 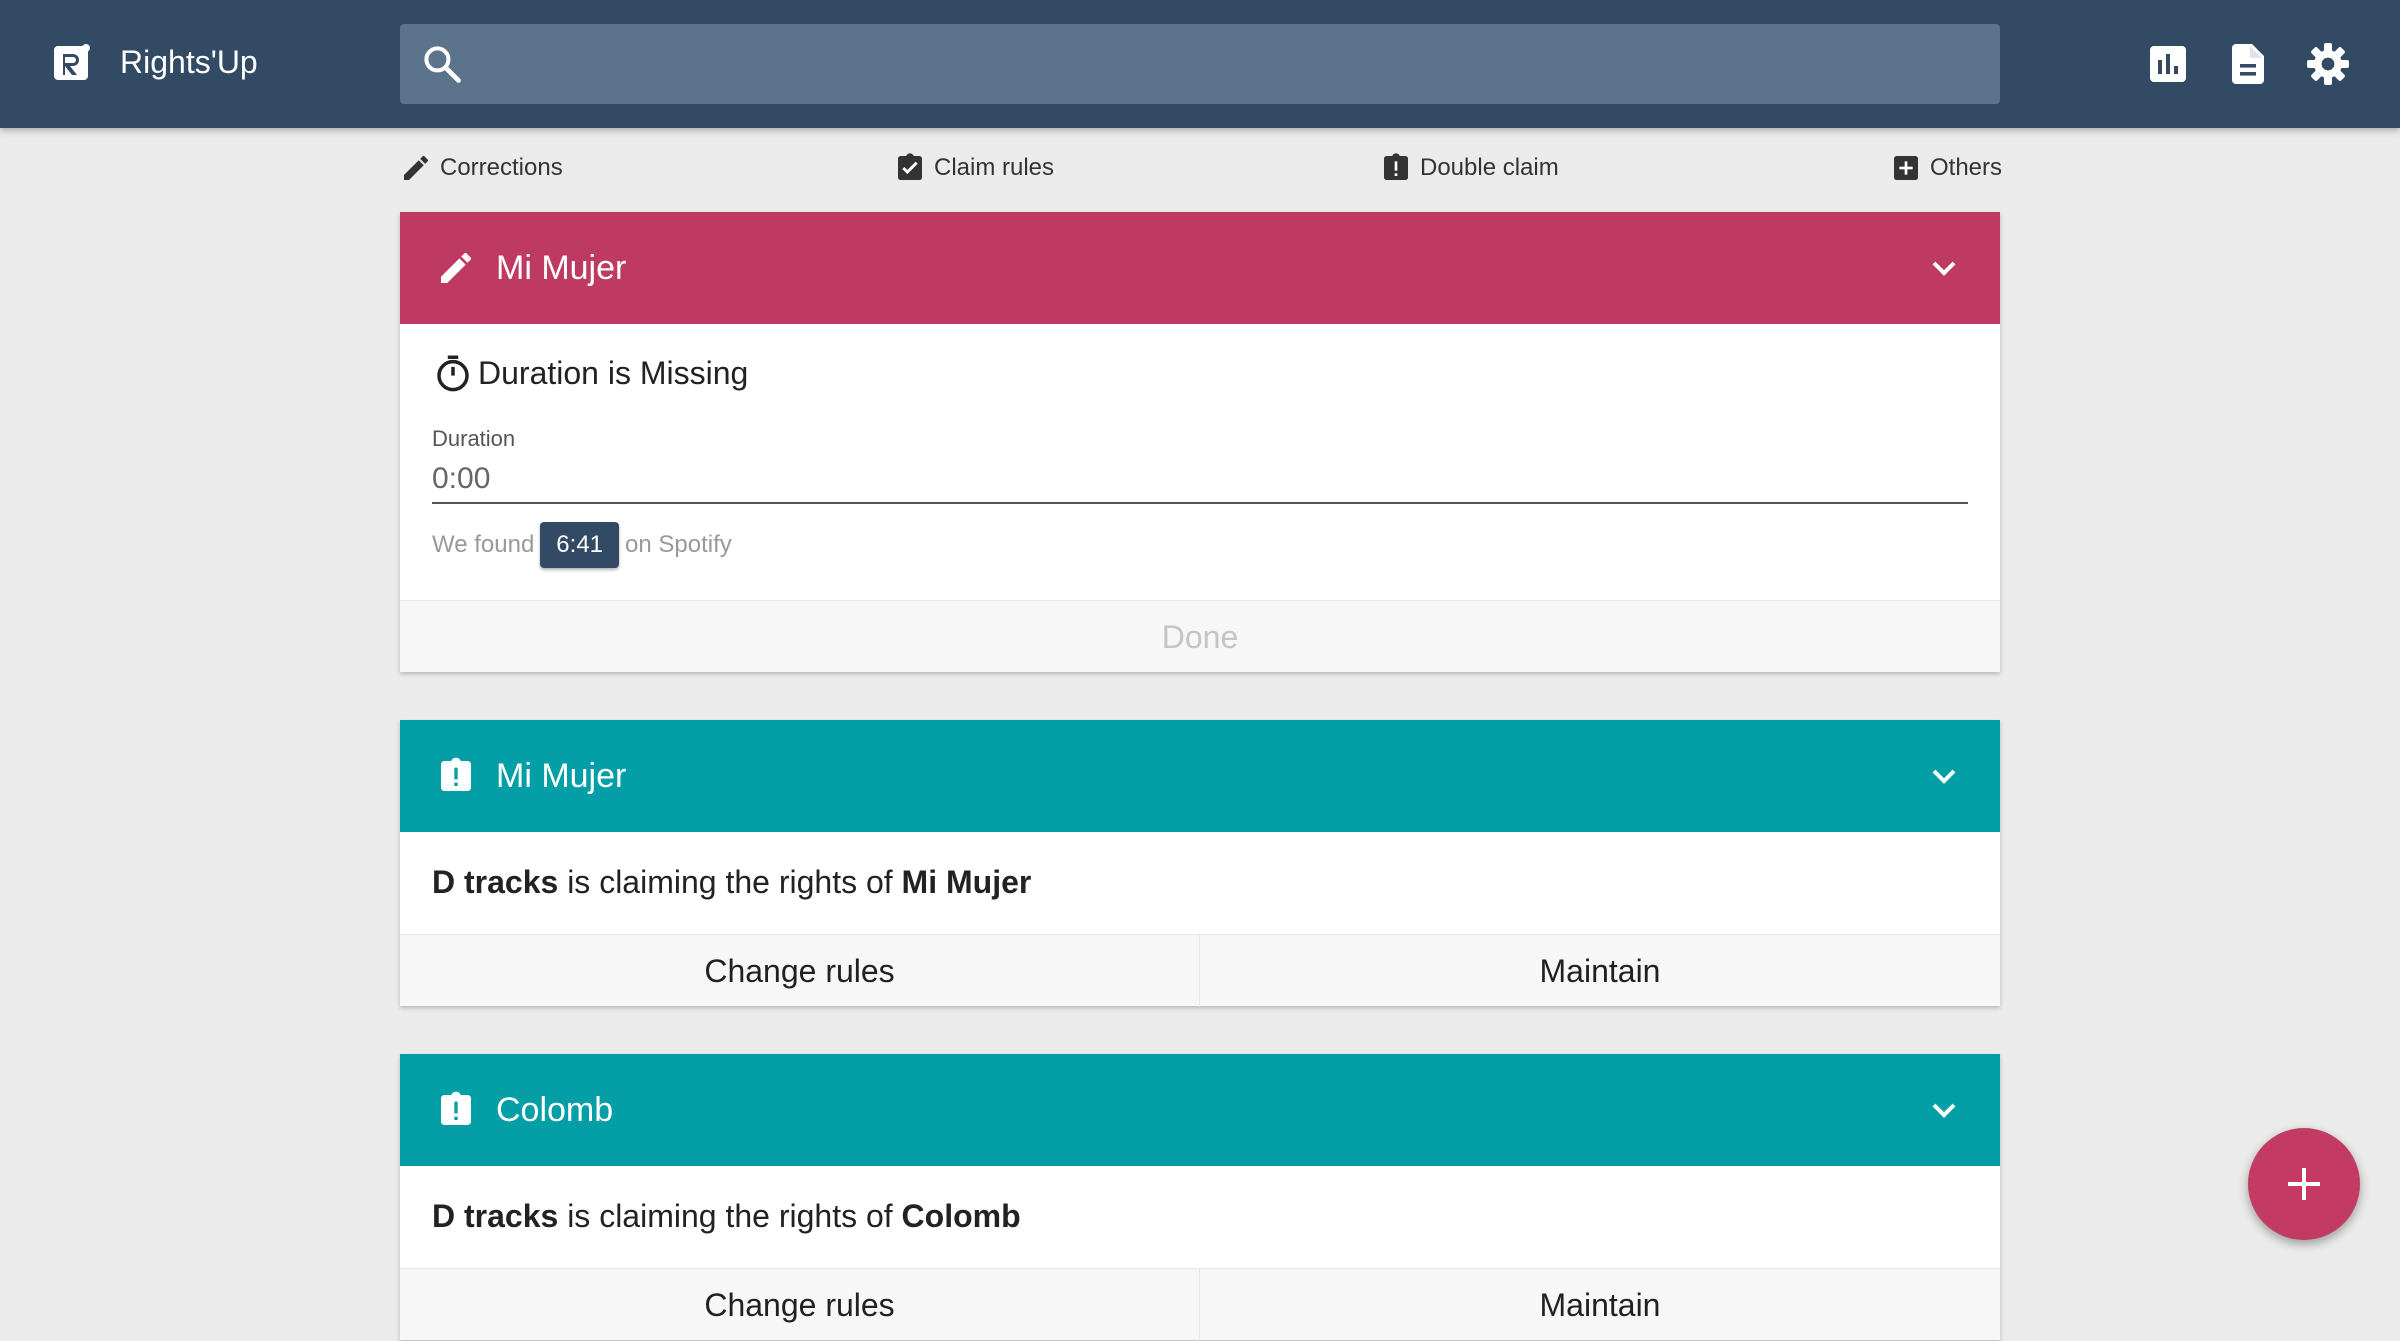 What do you see at coordinates (1230, 64) in the screenshot?
I see `search-input` at bounding box center [1230, 64].